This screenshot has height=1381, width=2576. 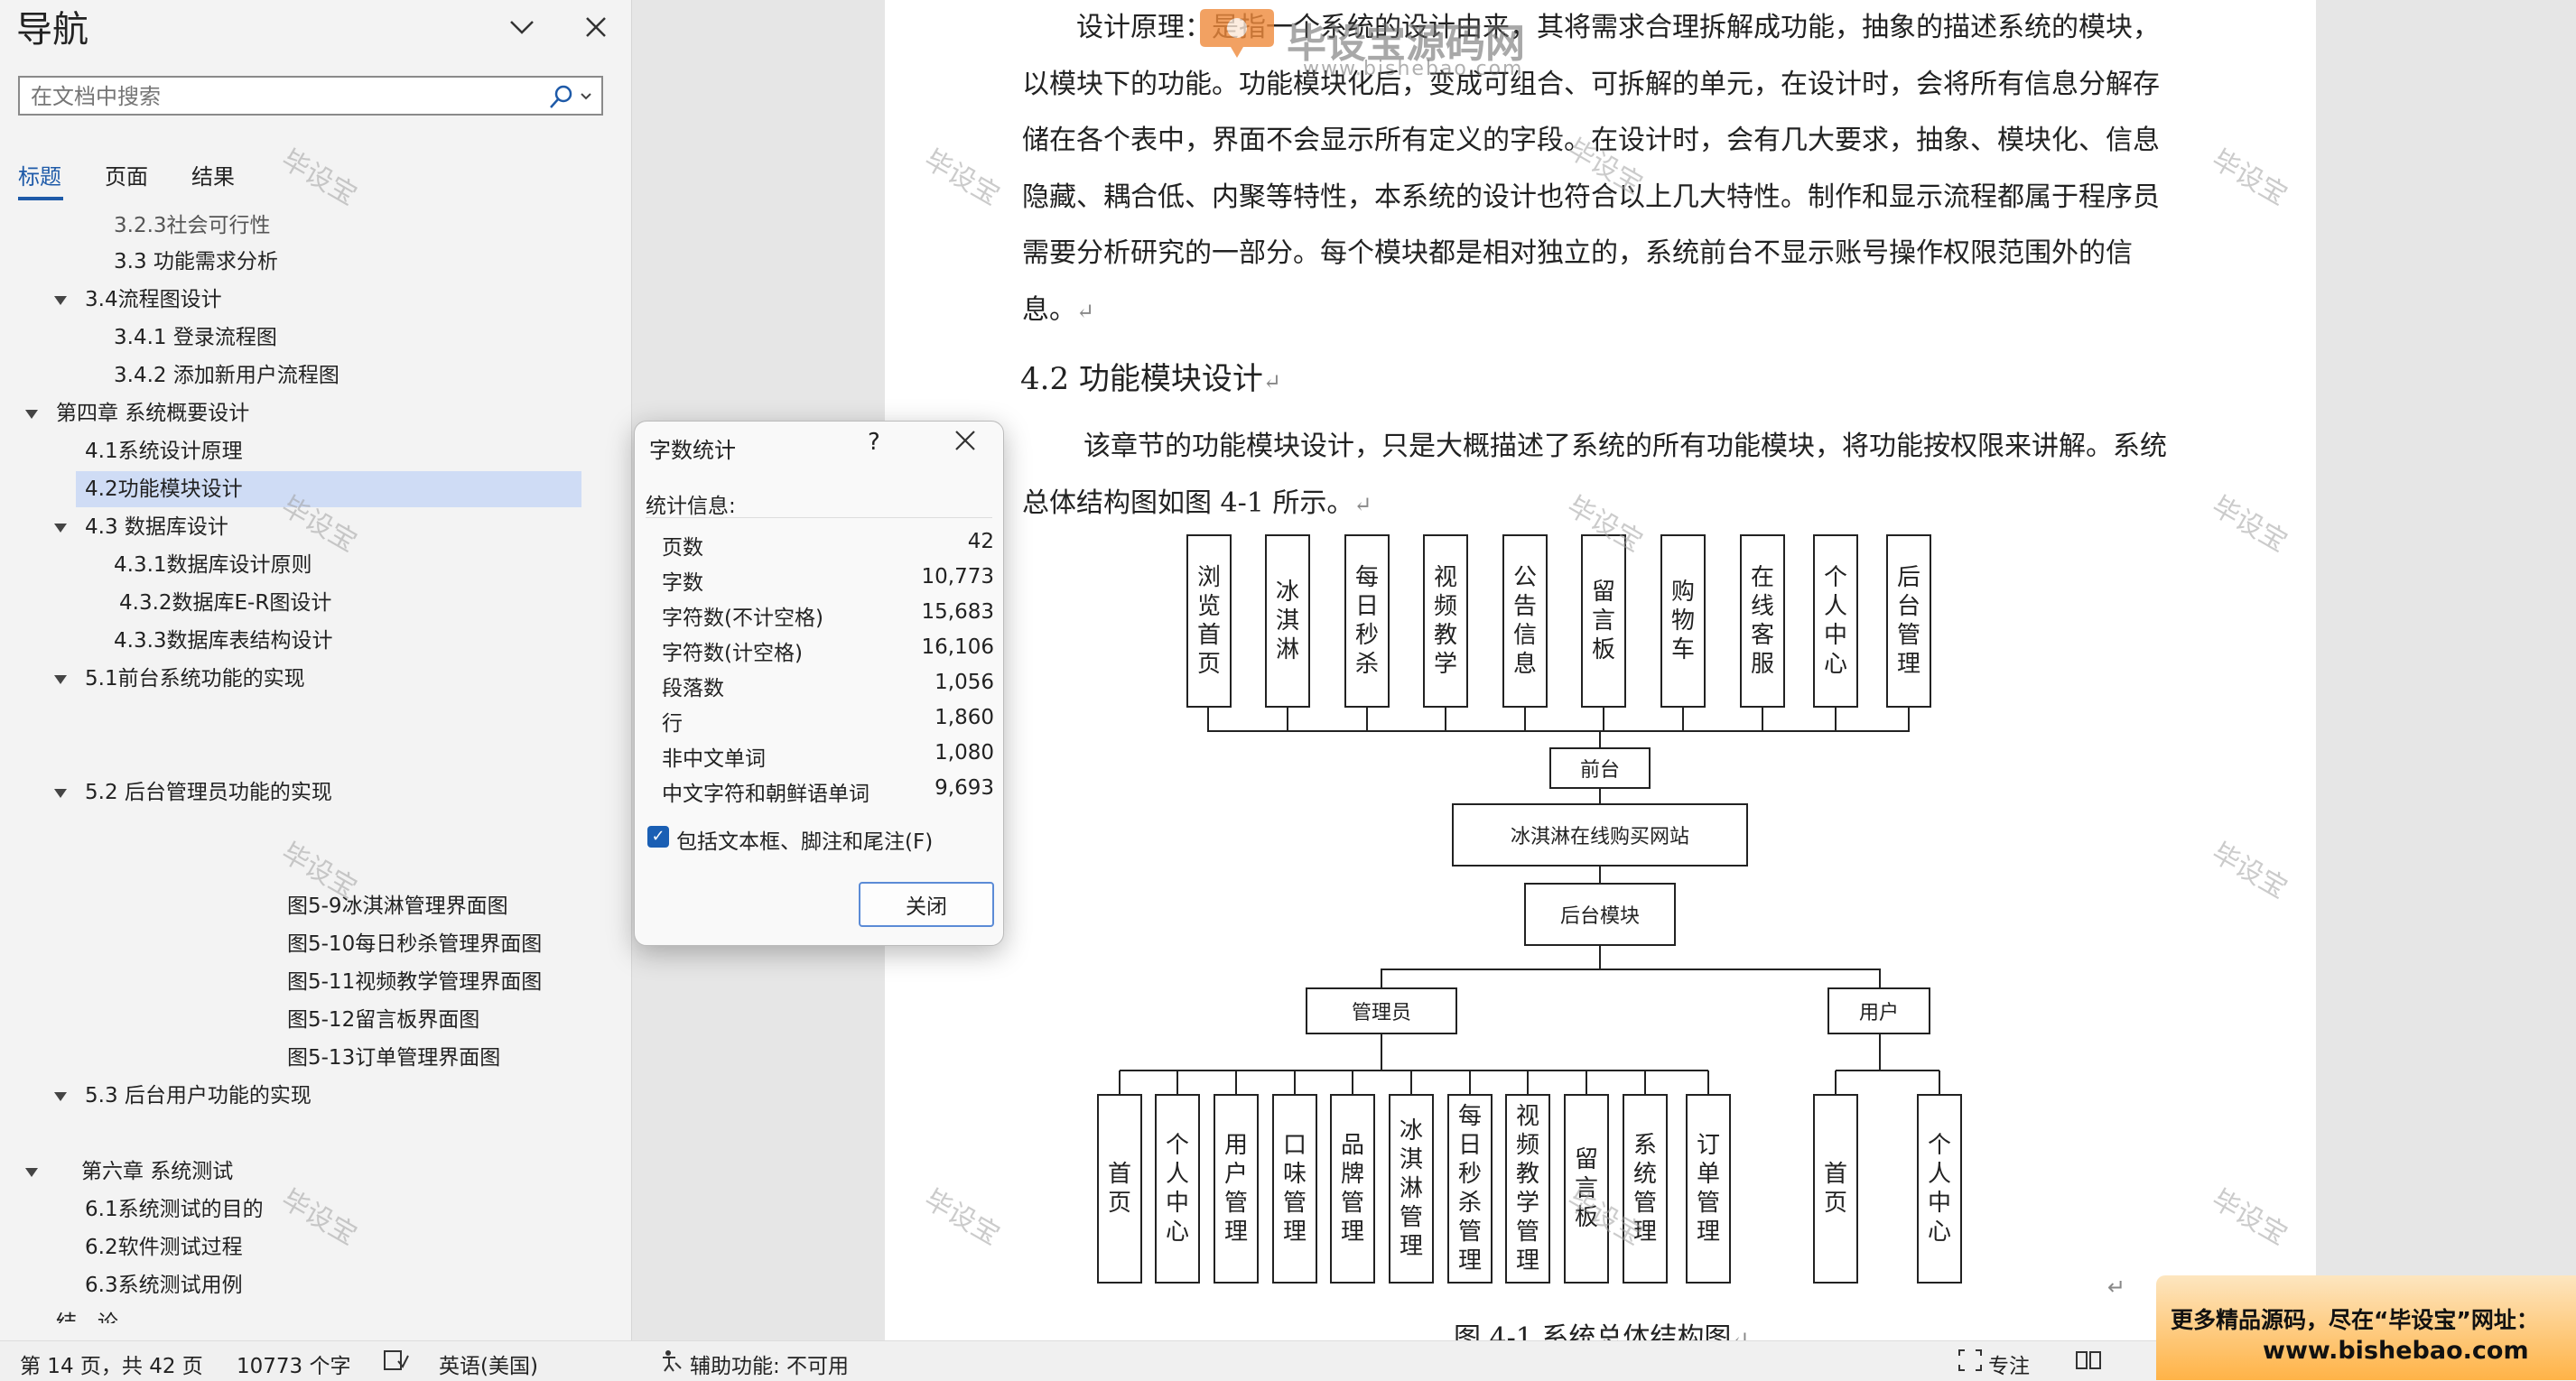 What do you see at coordinates (1367, 621) in the screenshot?
I see `diagram-box-front-module: 每日秒杀` at bounding box center [1367, 621].